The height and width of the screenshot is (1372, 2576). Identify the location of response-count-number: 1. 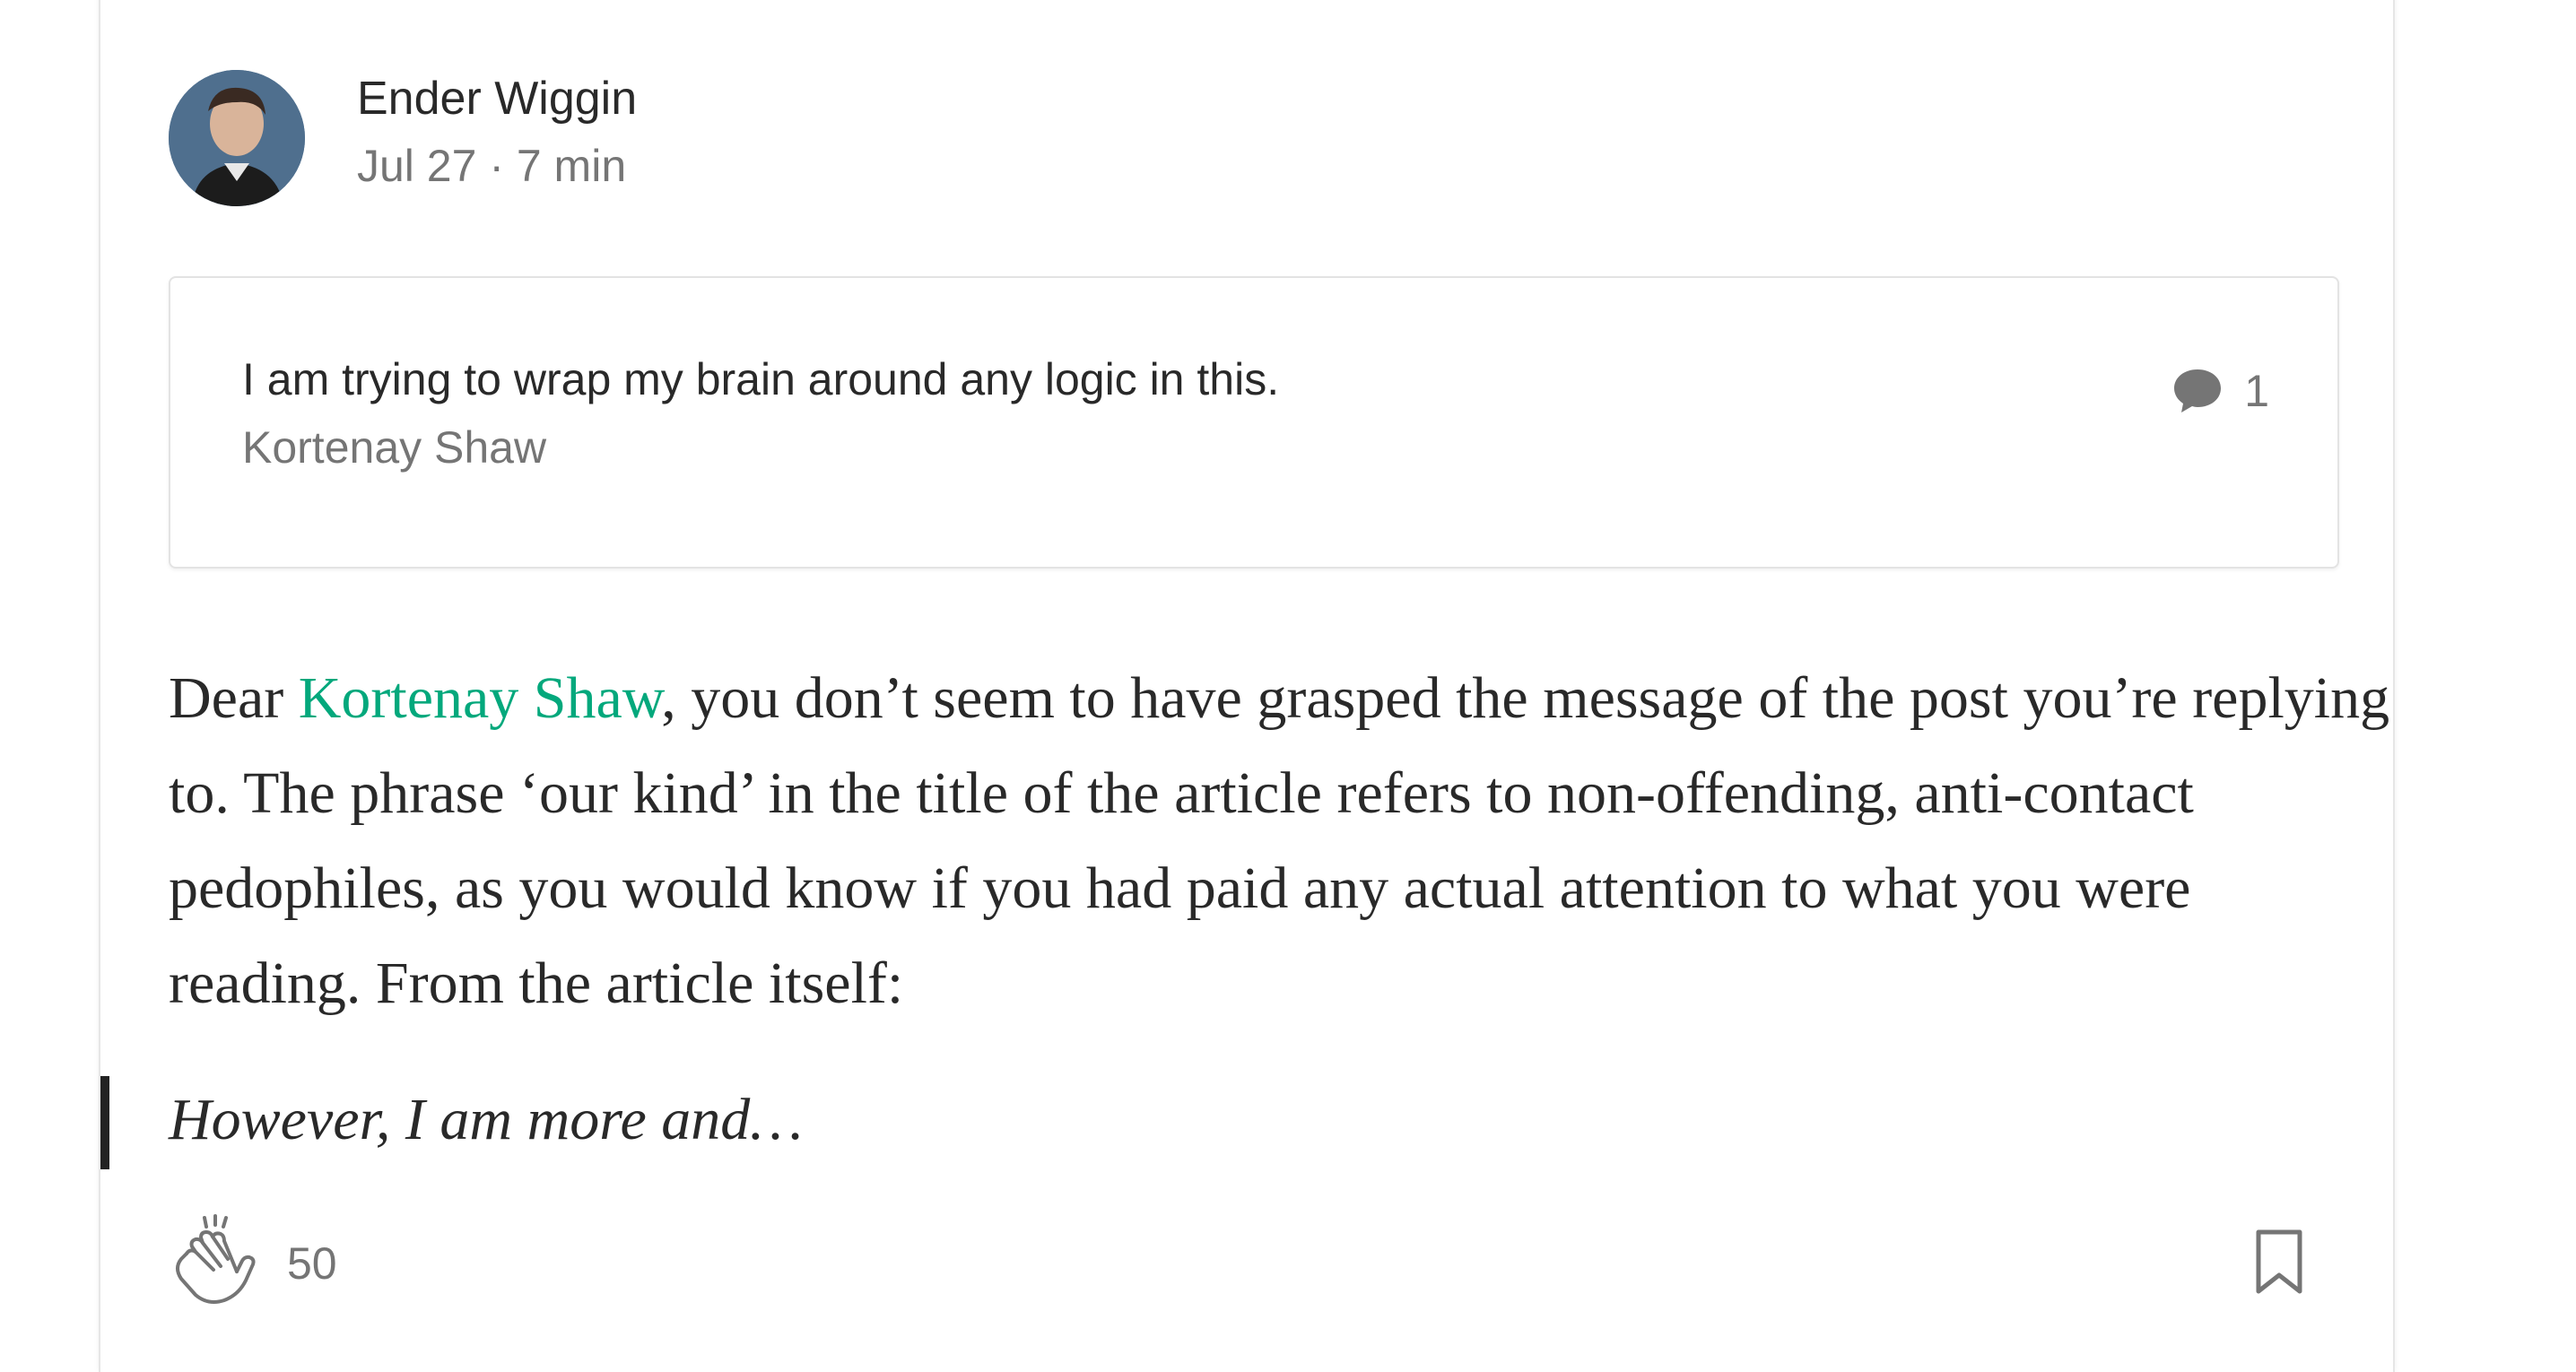
(2256, 391).